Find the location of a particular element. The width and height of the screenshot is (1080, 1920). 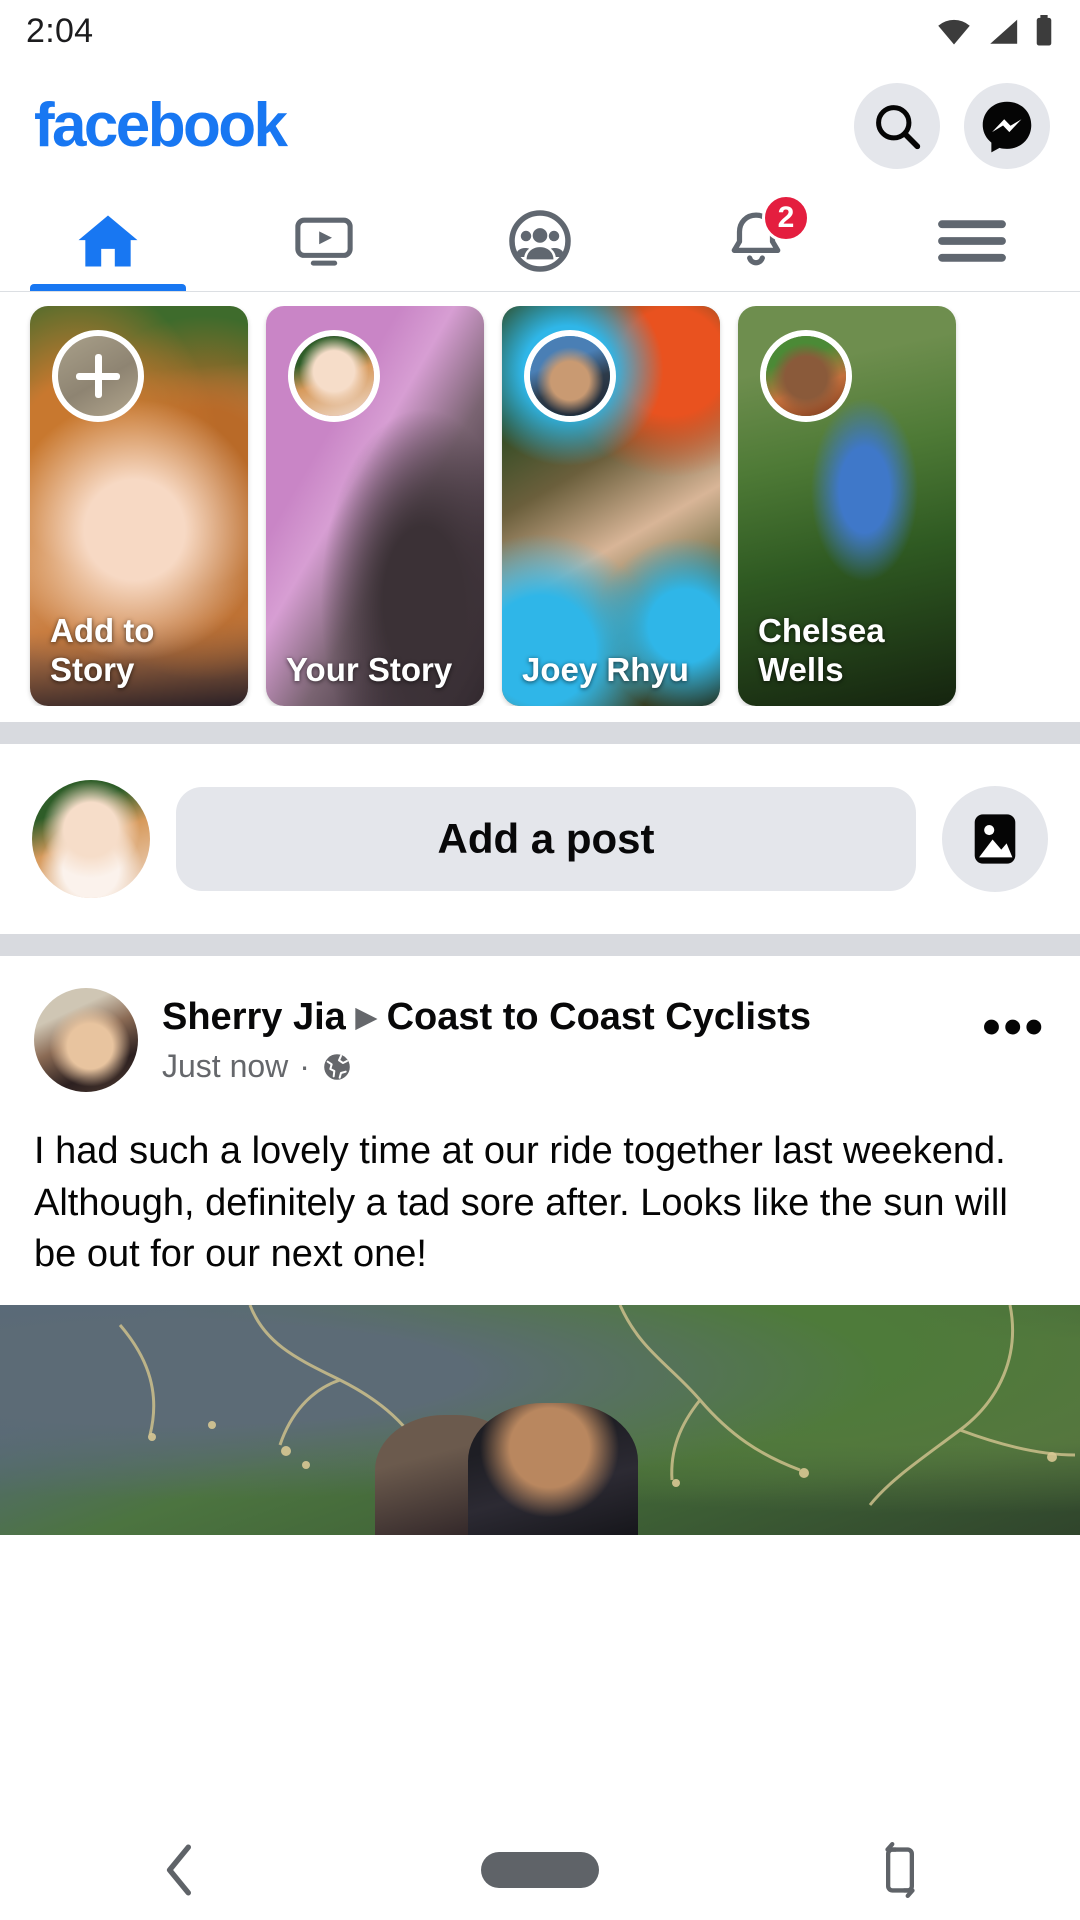

story-label: Chelsea Wells is located at coordinates (821, 650).